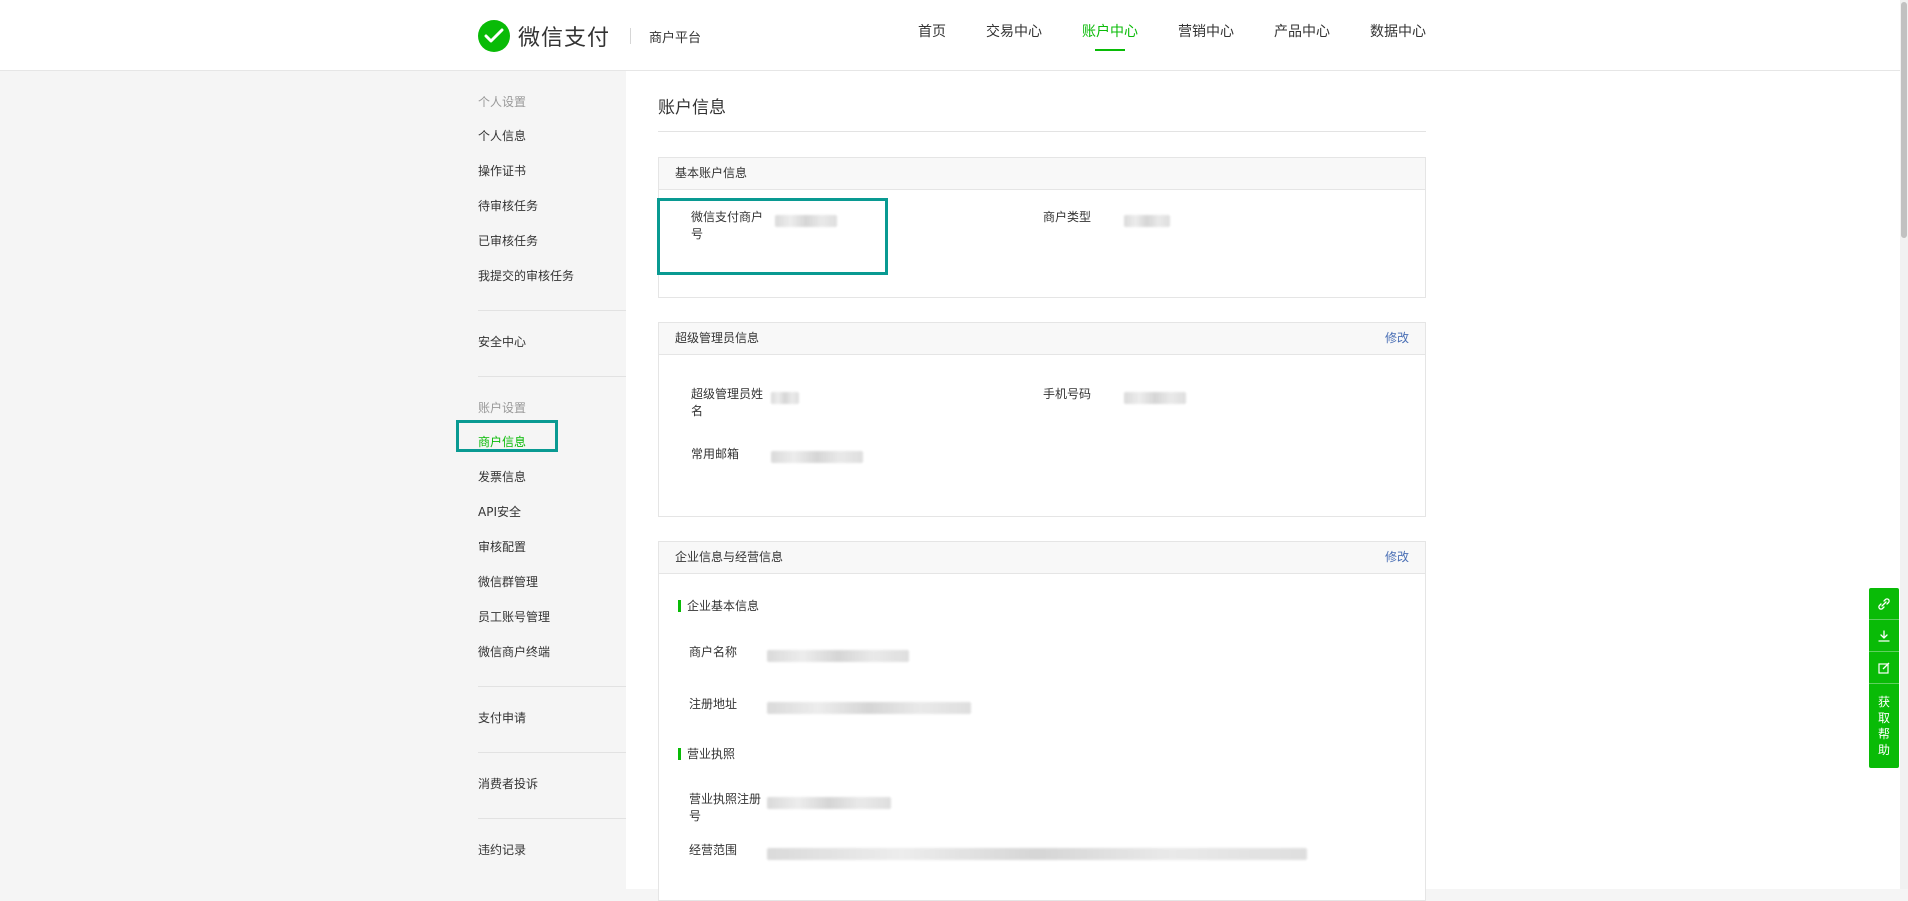 The image size is (1908, 901). I want to click on admin-email-label: 常用邮箱, so click(715, 454).